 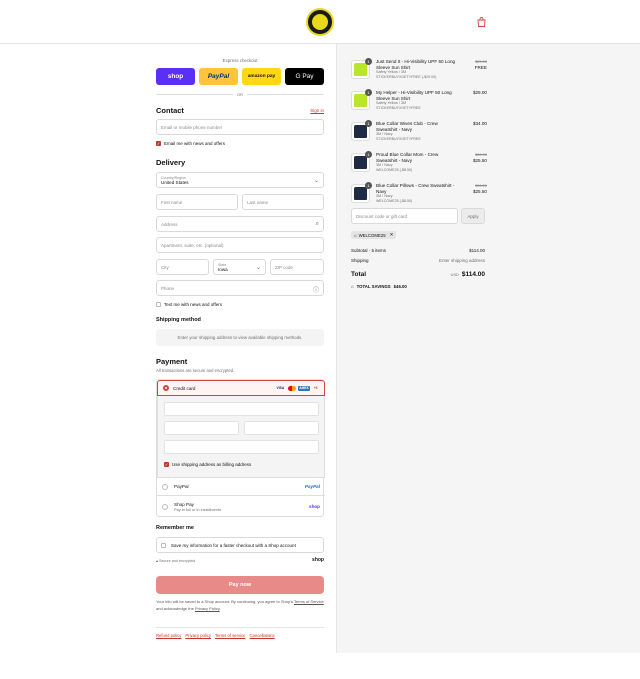 What do you see at coordinates (406, 77) in the screenshot?
I see `discount-tag: STICKERBUYXGETYFREE (-$29.00)` at bounding box center [406, 77].